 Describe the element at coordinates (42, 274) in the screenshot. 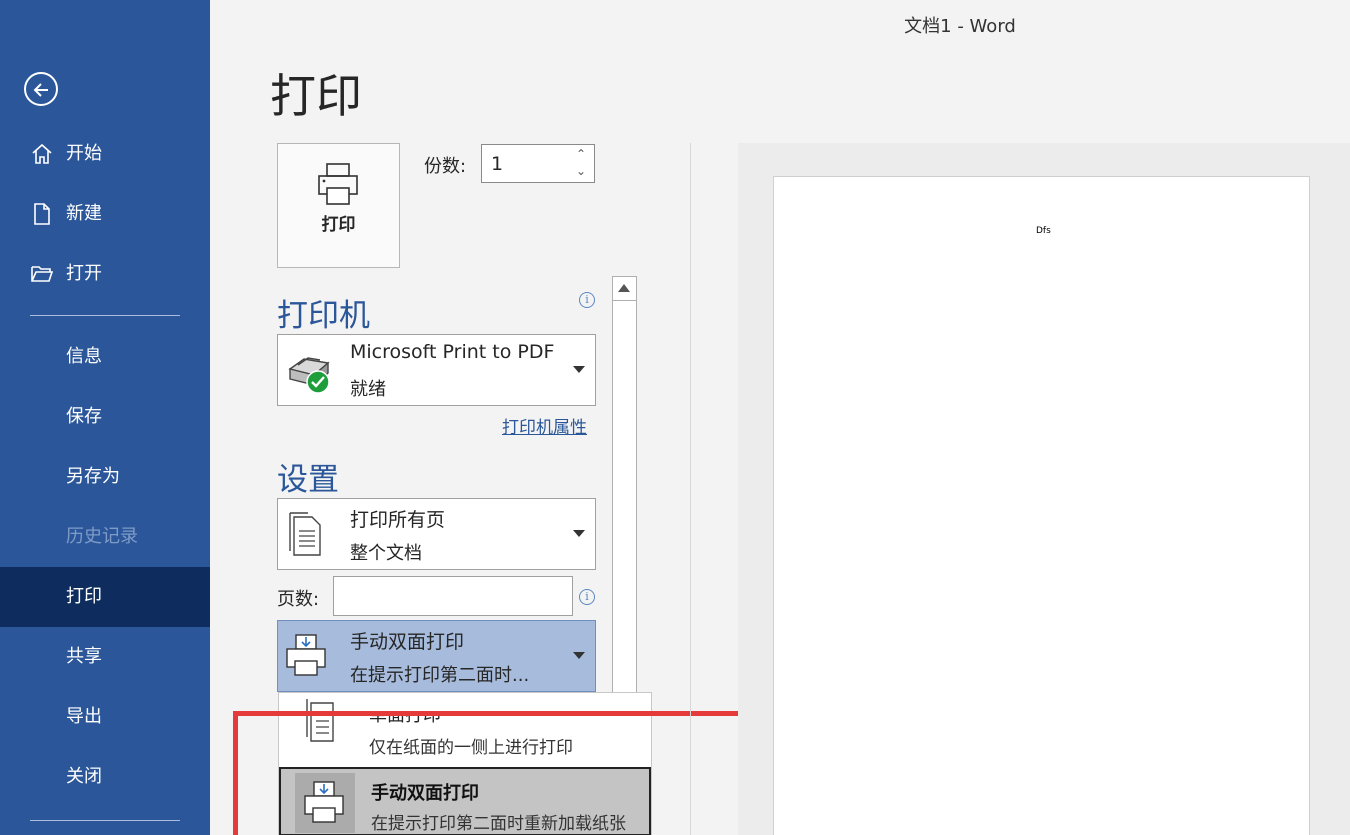

I see `folder-open-icon` at that location.